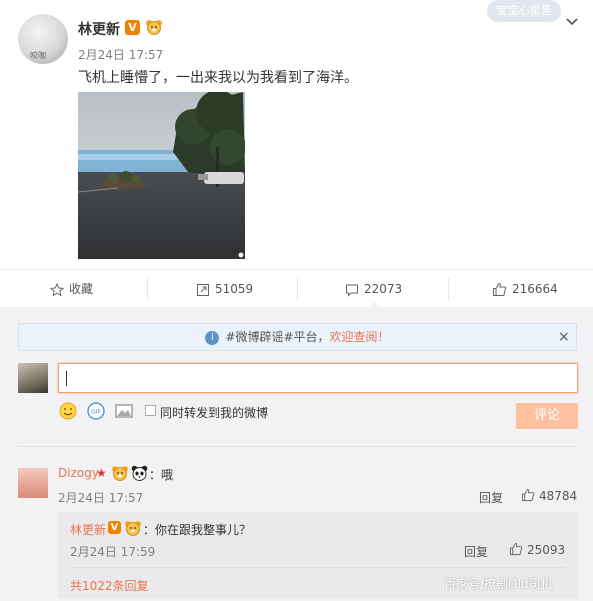 This screenshot has width=593, height=601. Describe the element at coordinates (535, 289) in the screenshot. I see `like-count: 216664` at that location.